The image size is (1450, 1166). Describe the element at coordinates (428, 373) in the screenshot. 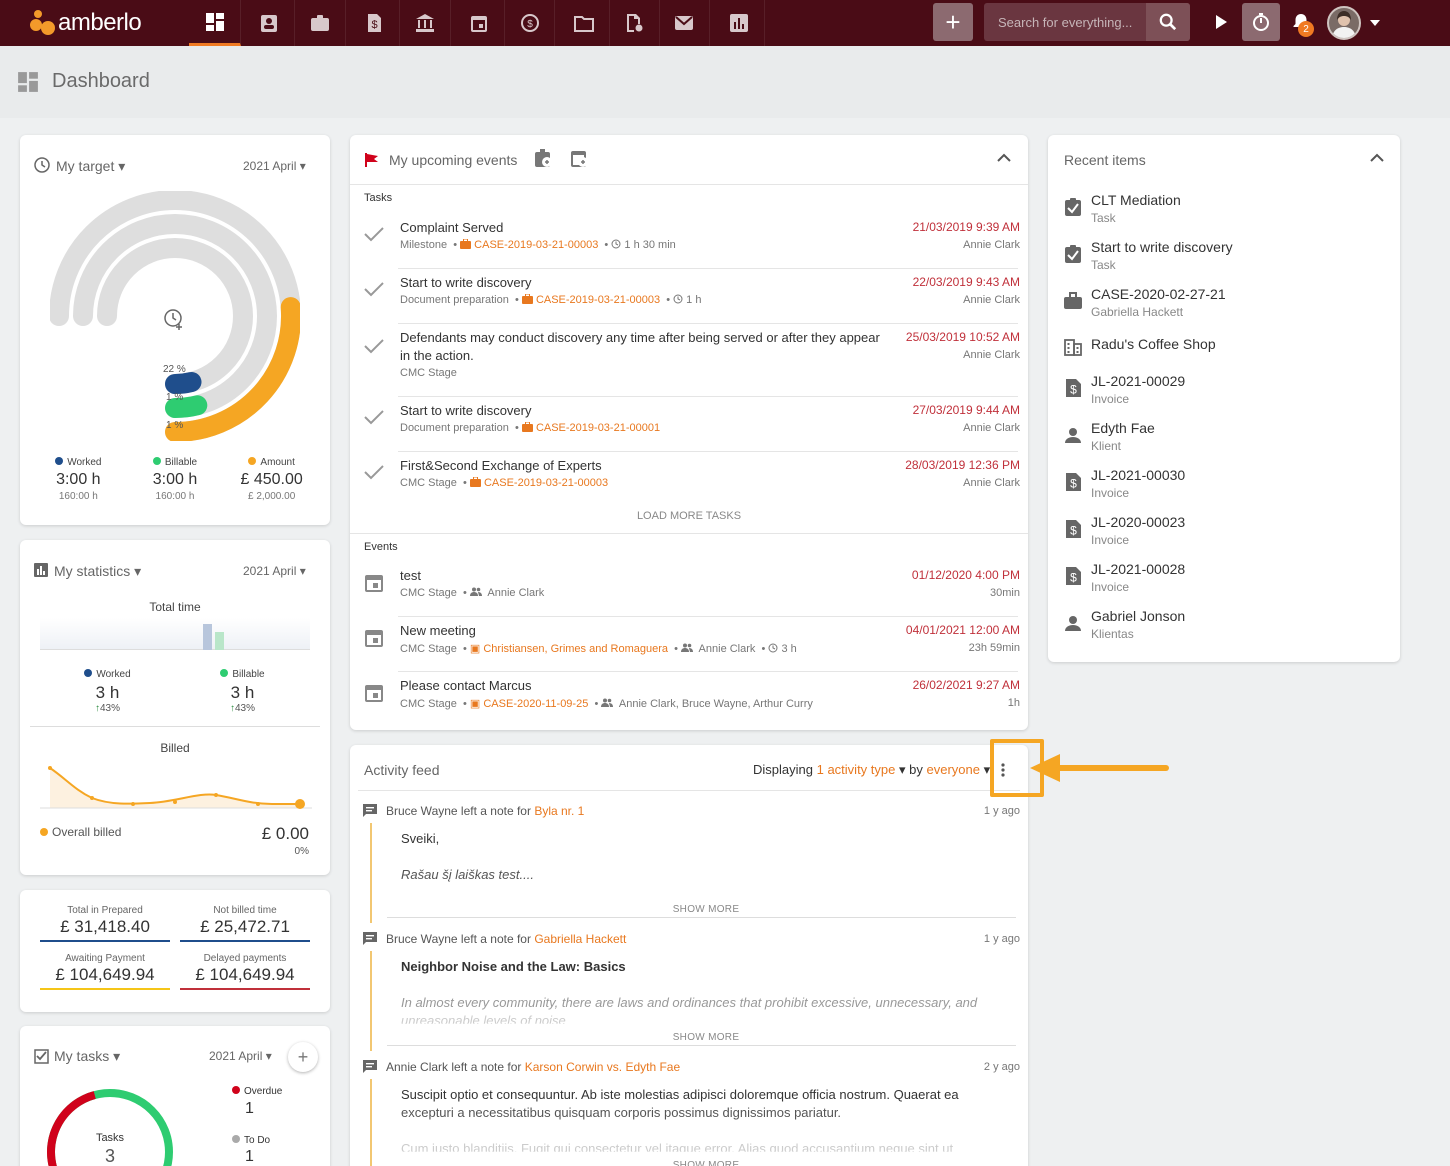

I see `task-meta: CMC Stage` at that location.